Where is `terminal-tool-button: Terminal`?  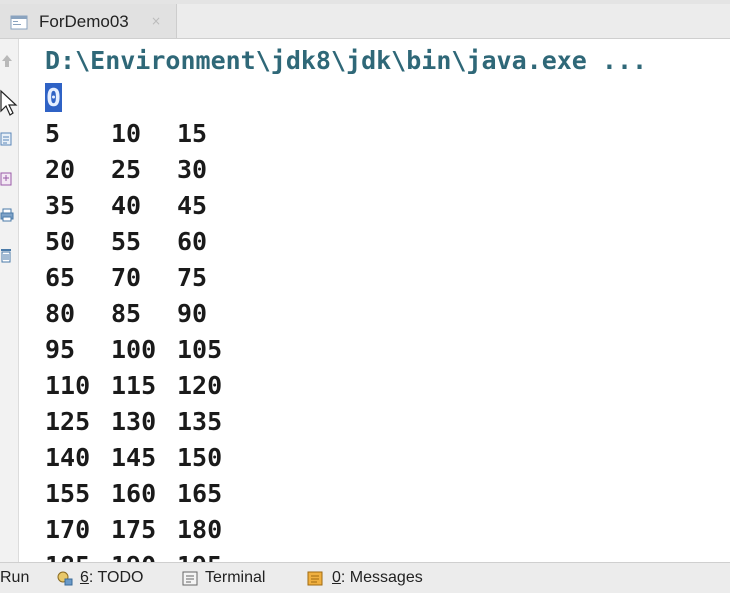
terminal-tool-button: Terminal is located at coordinates (235, 578).